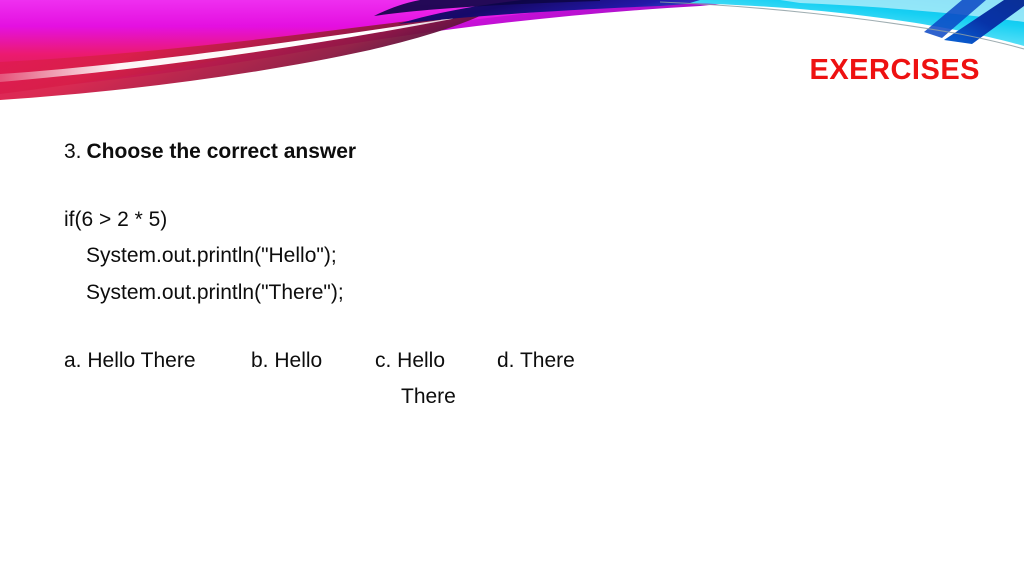 The width and height of the screenshot is (1024, 576). I want to click on answer-option-c: c. Hello There, so click(415, 379).